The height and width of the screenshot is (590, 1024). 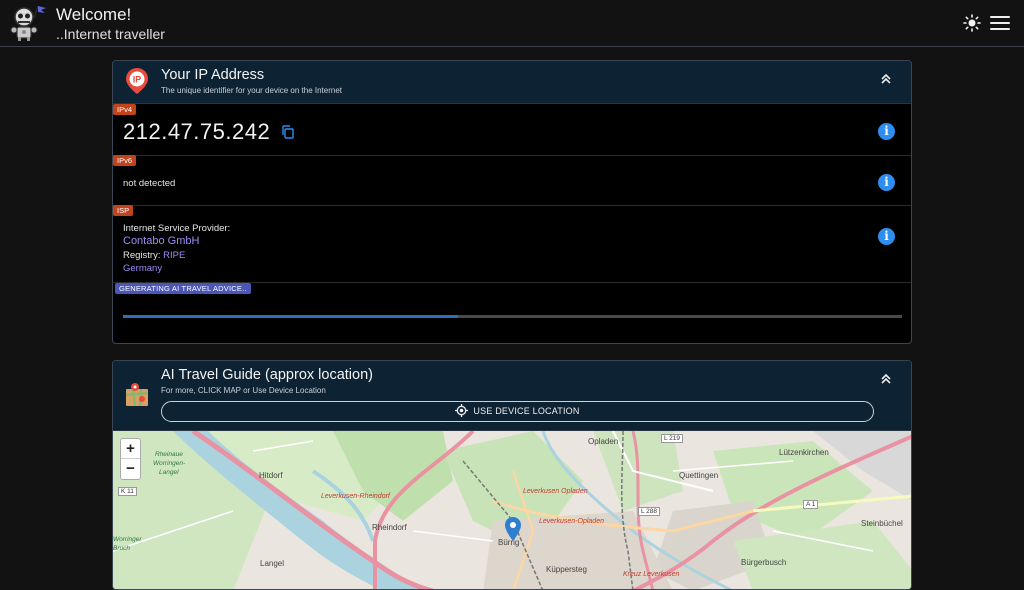 What do you see at coordinates (123, 210) in the screenshot?
I see `isp-badge: ISP` at bounding box center [123, 210].